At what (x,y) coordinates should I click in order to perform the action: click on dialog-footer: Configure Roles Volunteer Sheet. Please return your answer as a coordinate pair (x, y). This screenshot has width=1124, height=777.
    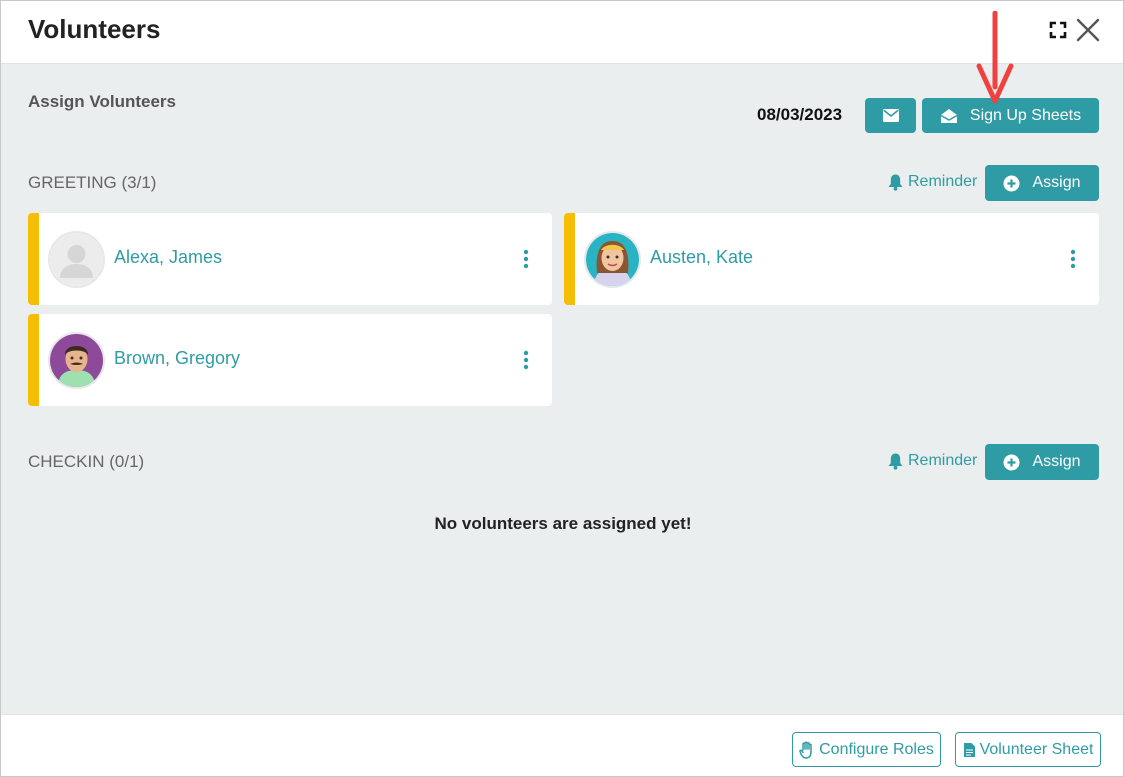
    Looking at the image, I should click on (562, 745).